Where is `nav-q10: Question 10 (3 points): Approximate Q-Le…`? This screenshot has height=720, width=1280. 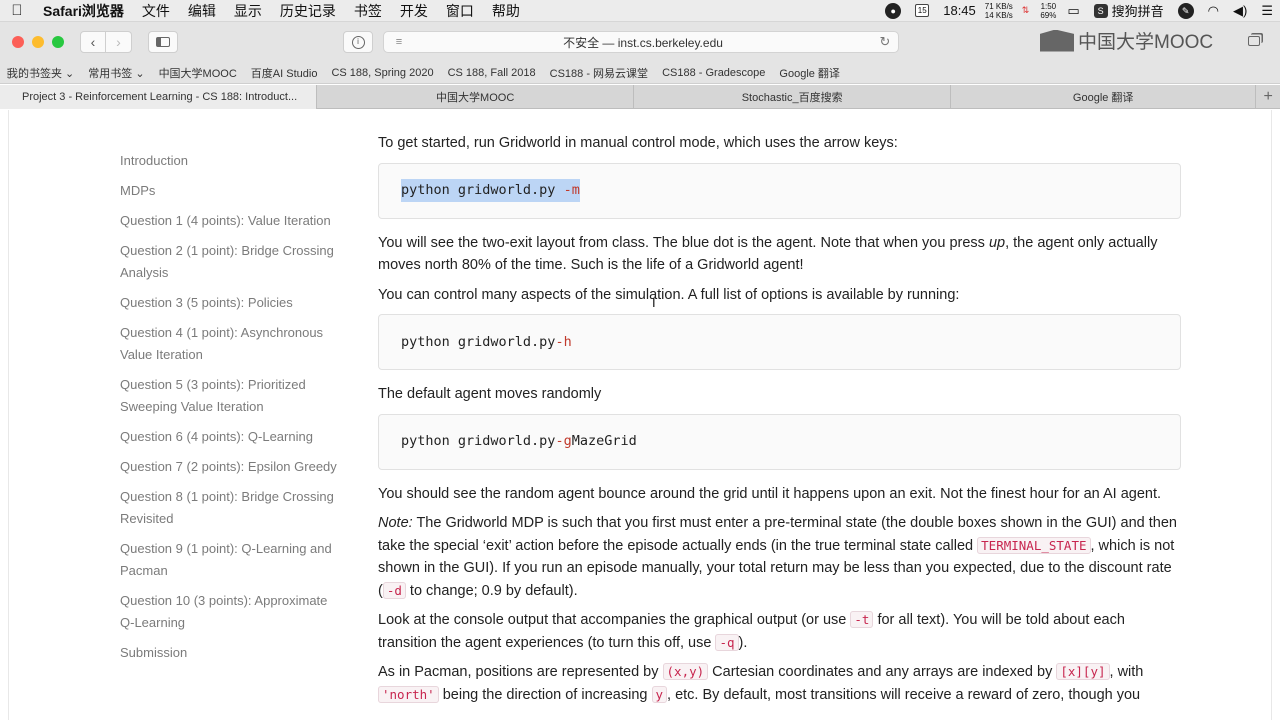 nav-q10: Question 10 (3 points): Approximate Q-Le… is located at coordinates (230, 612).